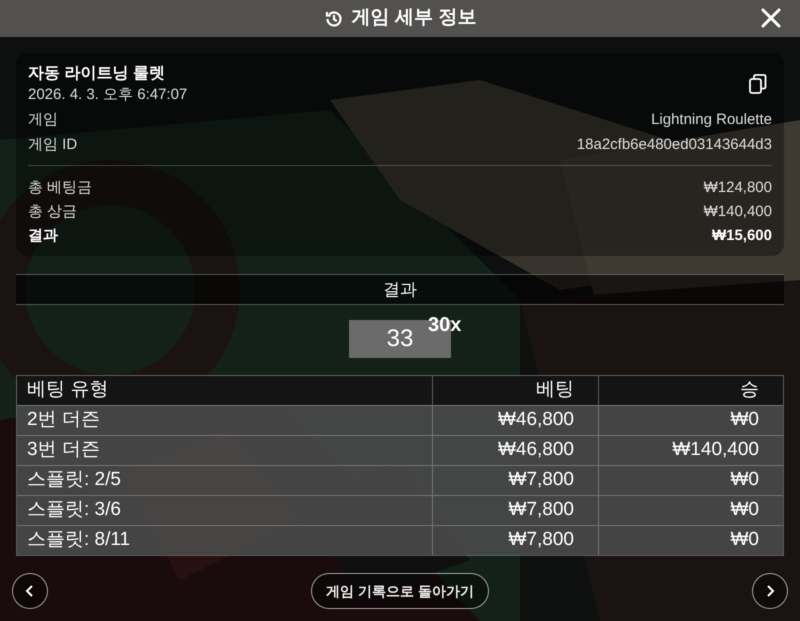  I want to click on column-header: 베팅 유형, so click(68, 390).